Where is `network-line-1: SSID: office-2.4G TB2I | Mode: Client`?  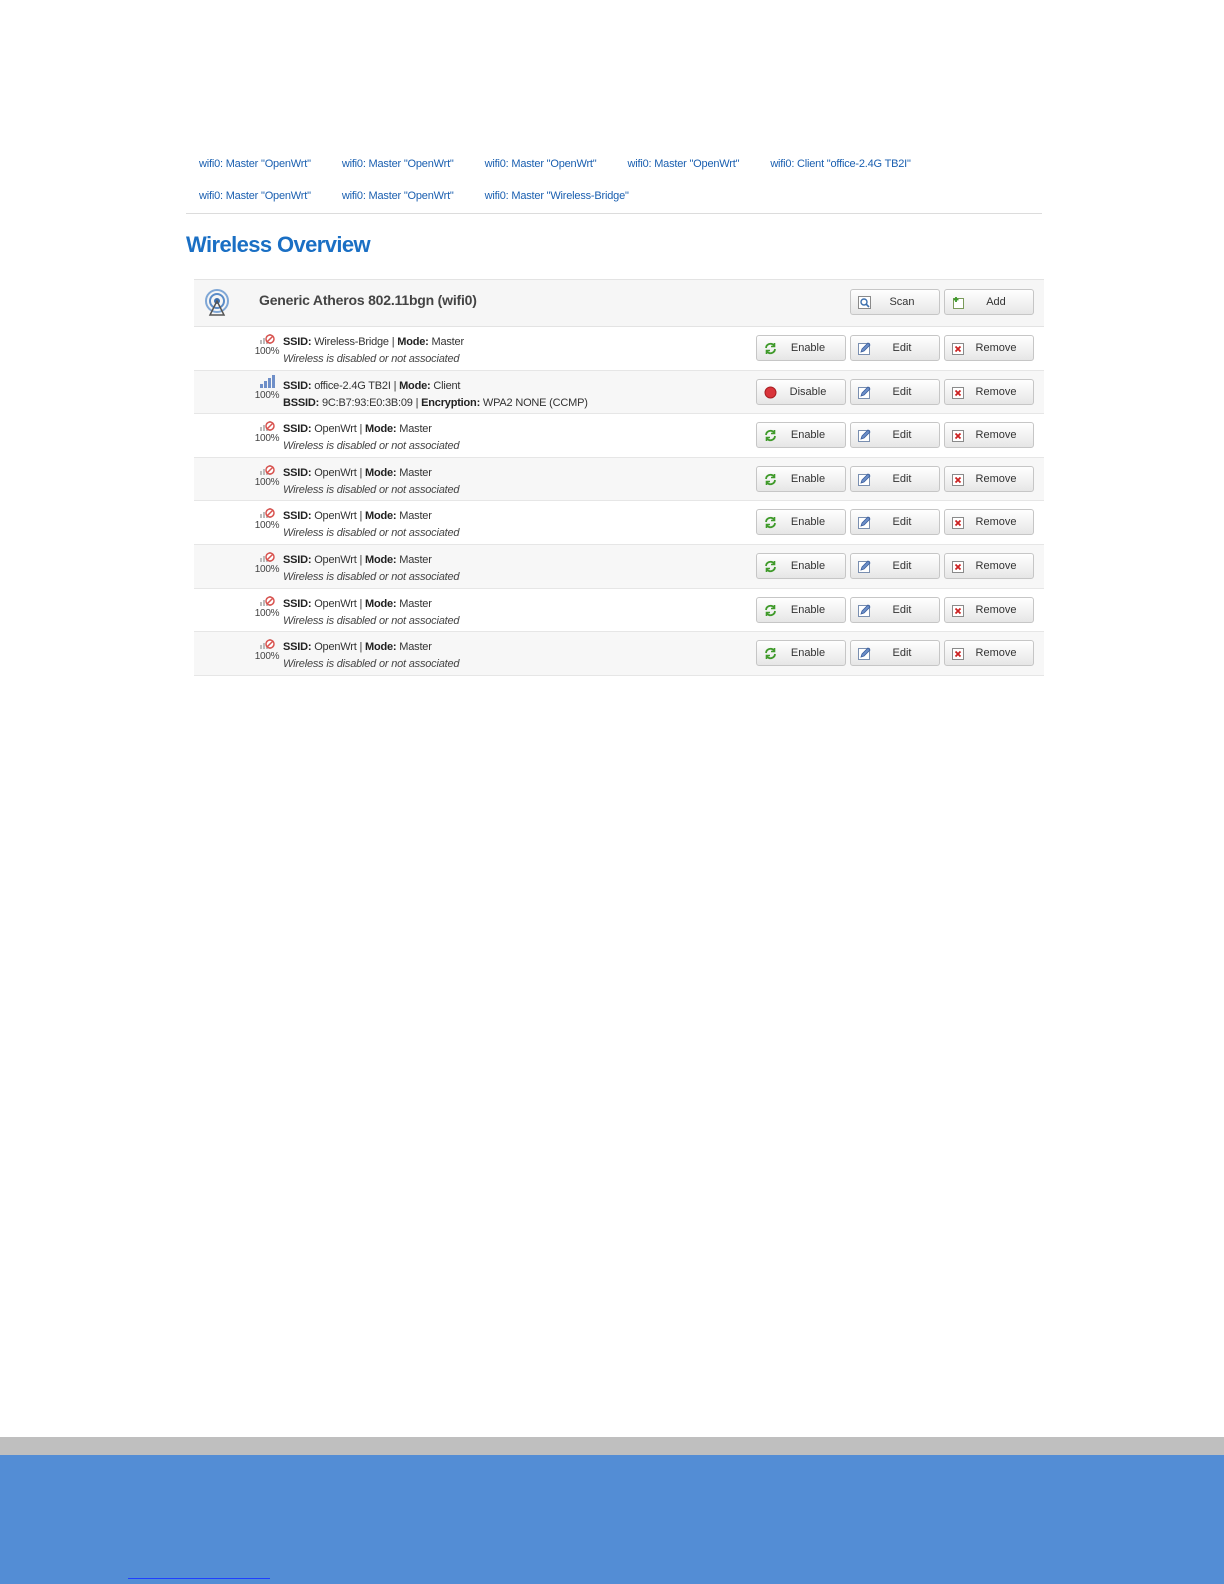 network-line-1: SSID: office-2.4G TB2I | Mode: Client is located at coordinates (435, 386).